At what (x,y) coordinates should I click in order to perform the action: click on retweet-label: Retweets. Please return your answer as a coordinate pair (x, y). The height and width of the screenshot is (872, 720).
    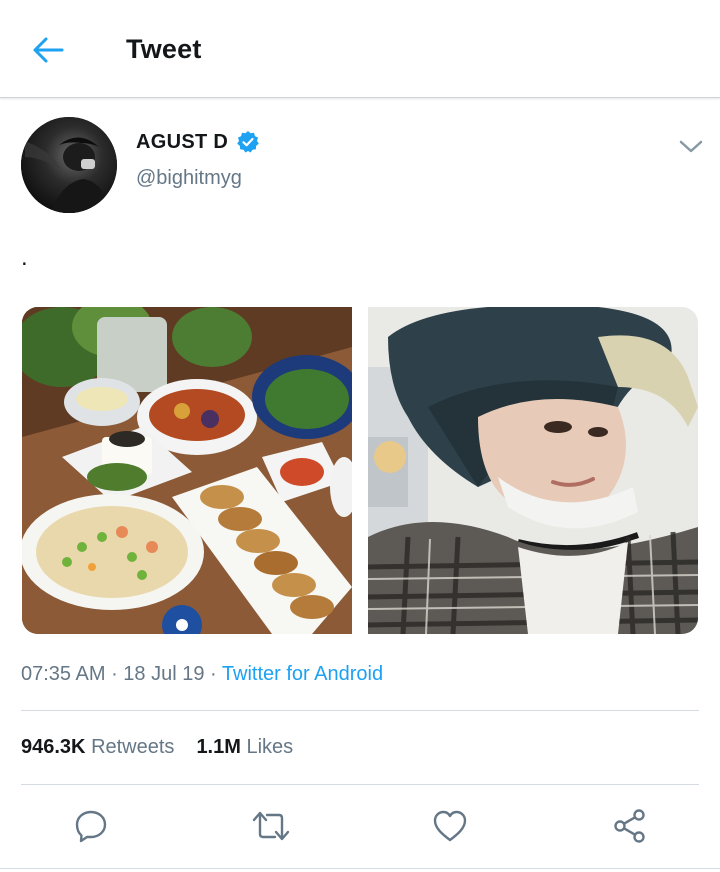
    Looking at the image, I should click on (133, 747).